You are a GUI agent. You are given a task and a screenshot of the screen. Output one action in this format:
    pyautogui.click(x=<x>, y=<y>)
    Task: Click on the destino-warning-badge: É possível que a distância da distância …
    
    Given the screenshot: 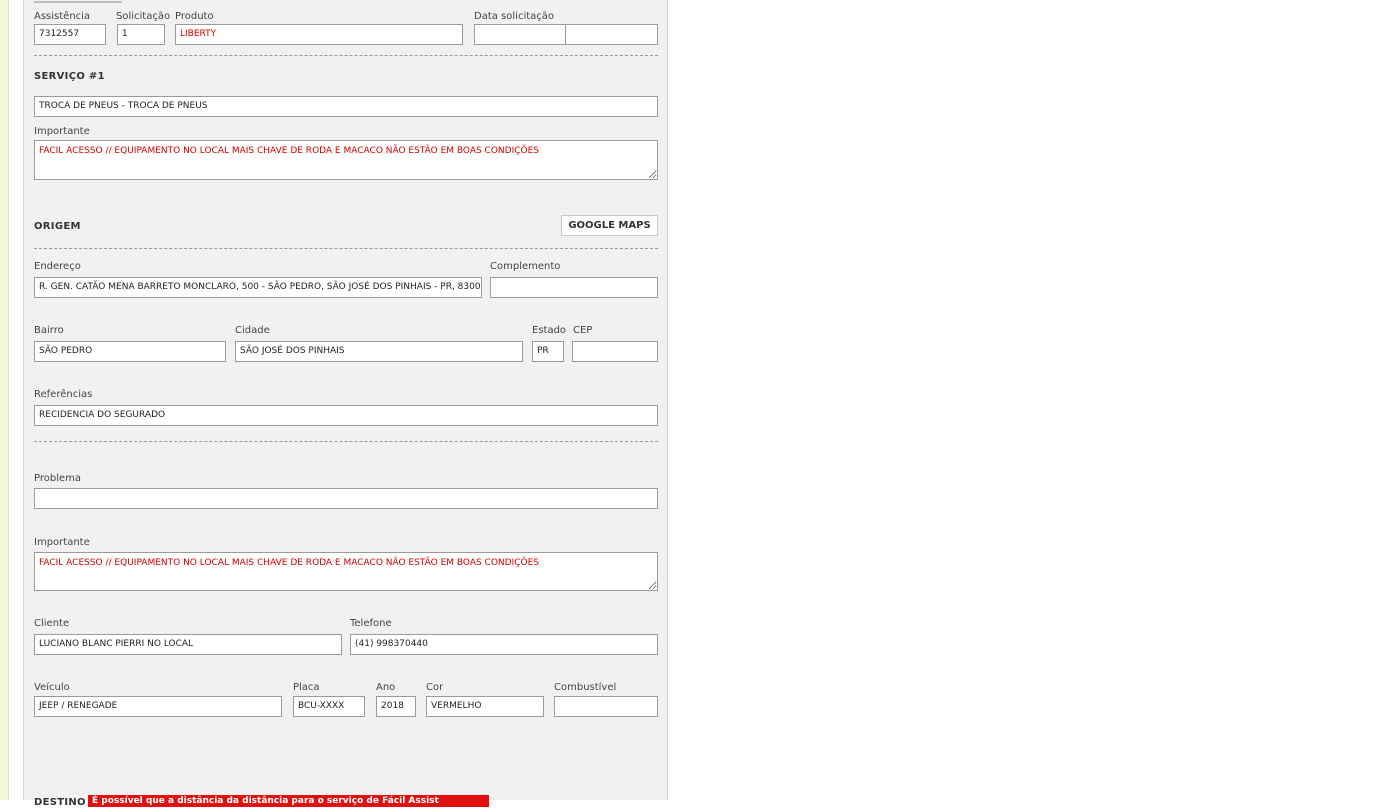 What is the action you would take?
    pyautogui.click(x=288, y=801)
    